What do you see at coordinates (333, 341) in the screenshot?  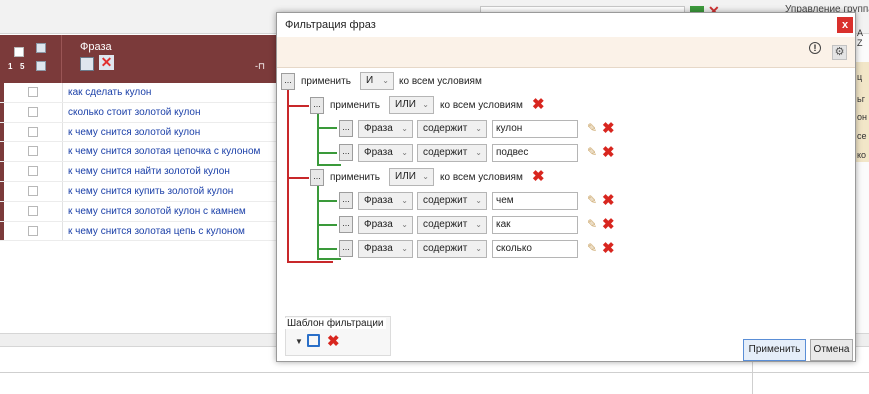 I see `delete-template-icon: ✖` at bounding box center [333, 341].